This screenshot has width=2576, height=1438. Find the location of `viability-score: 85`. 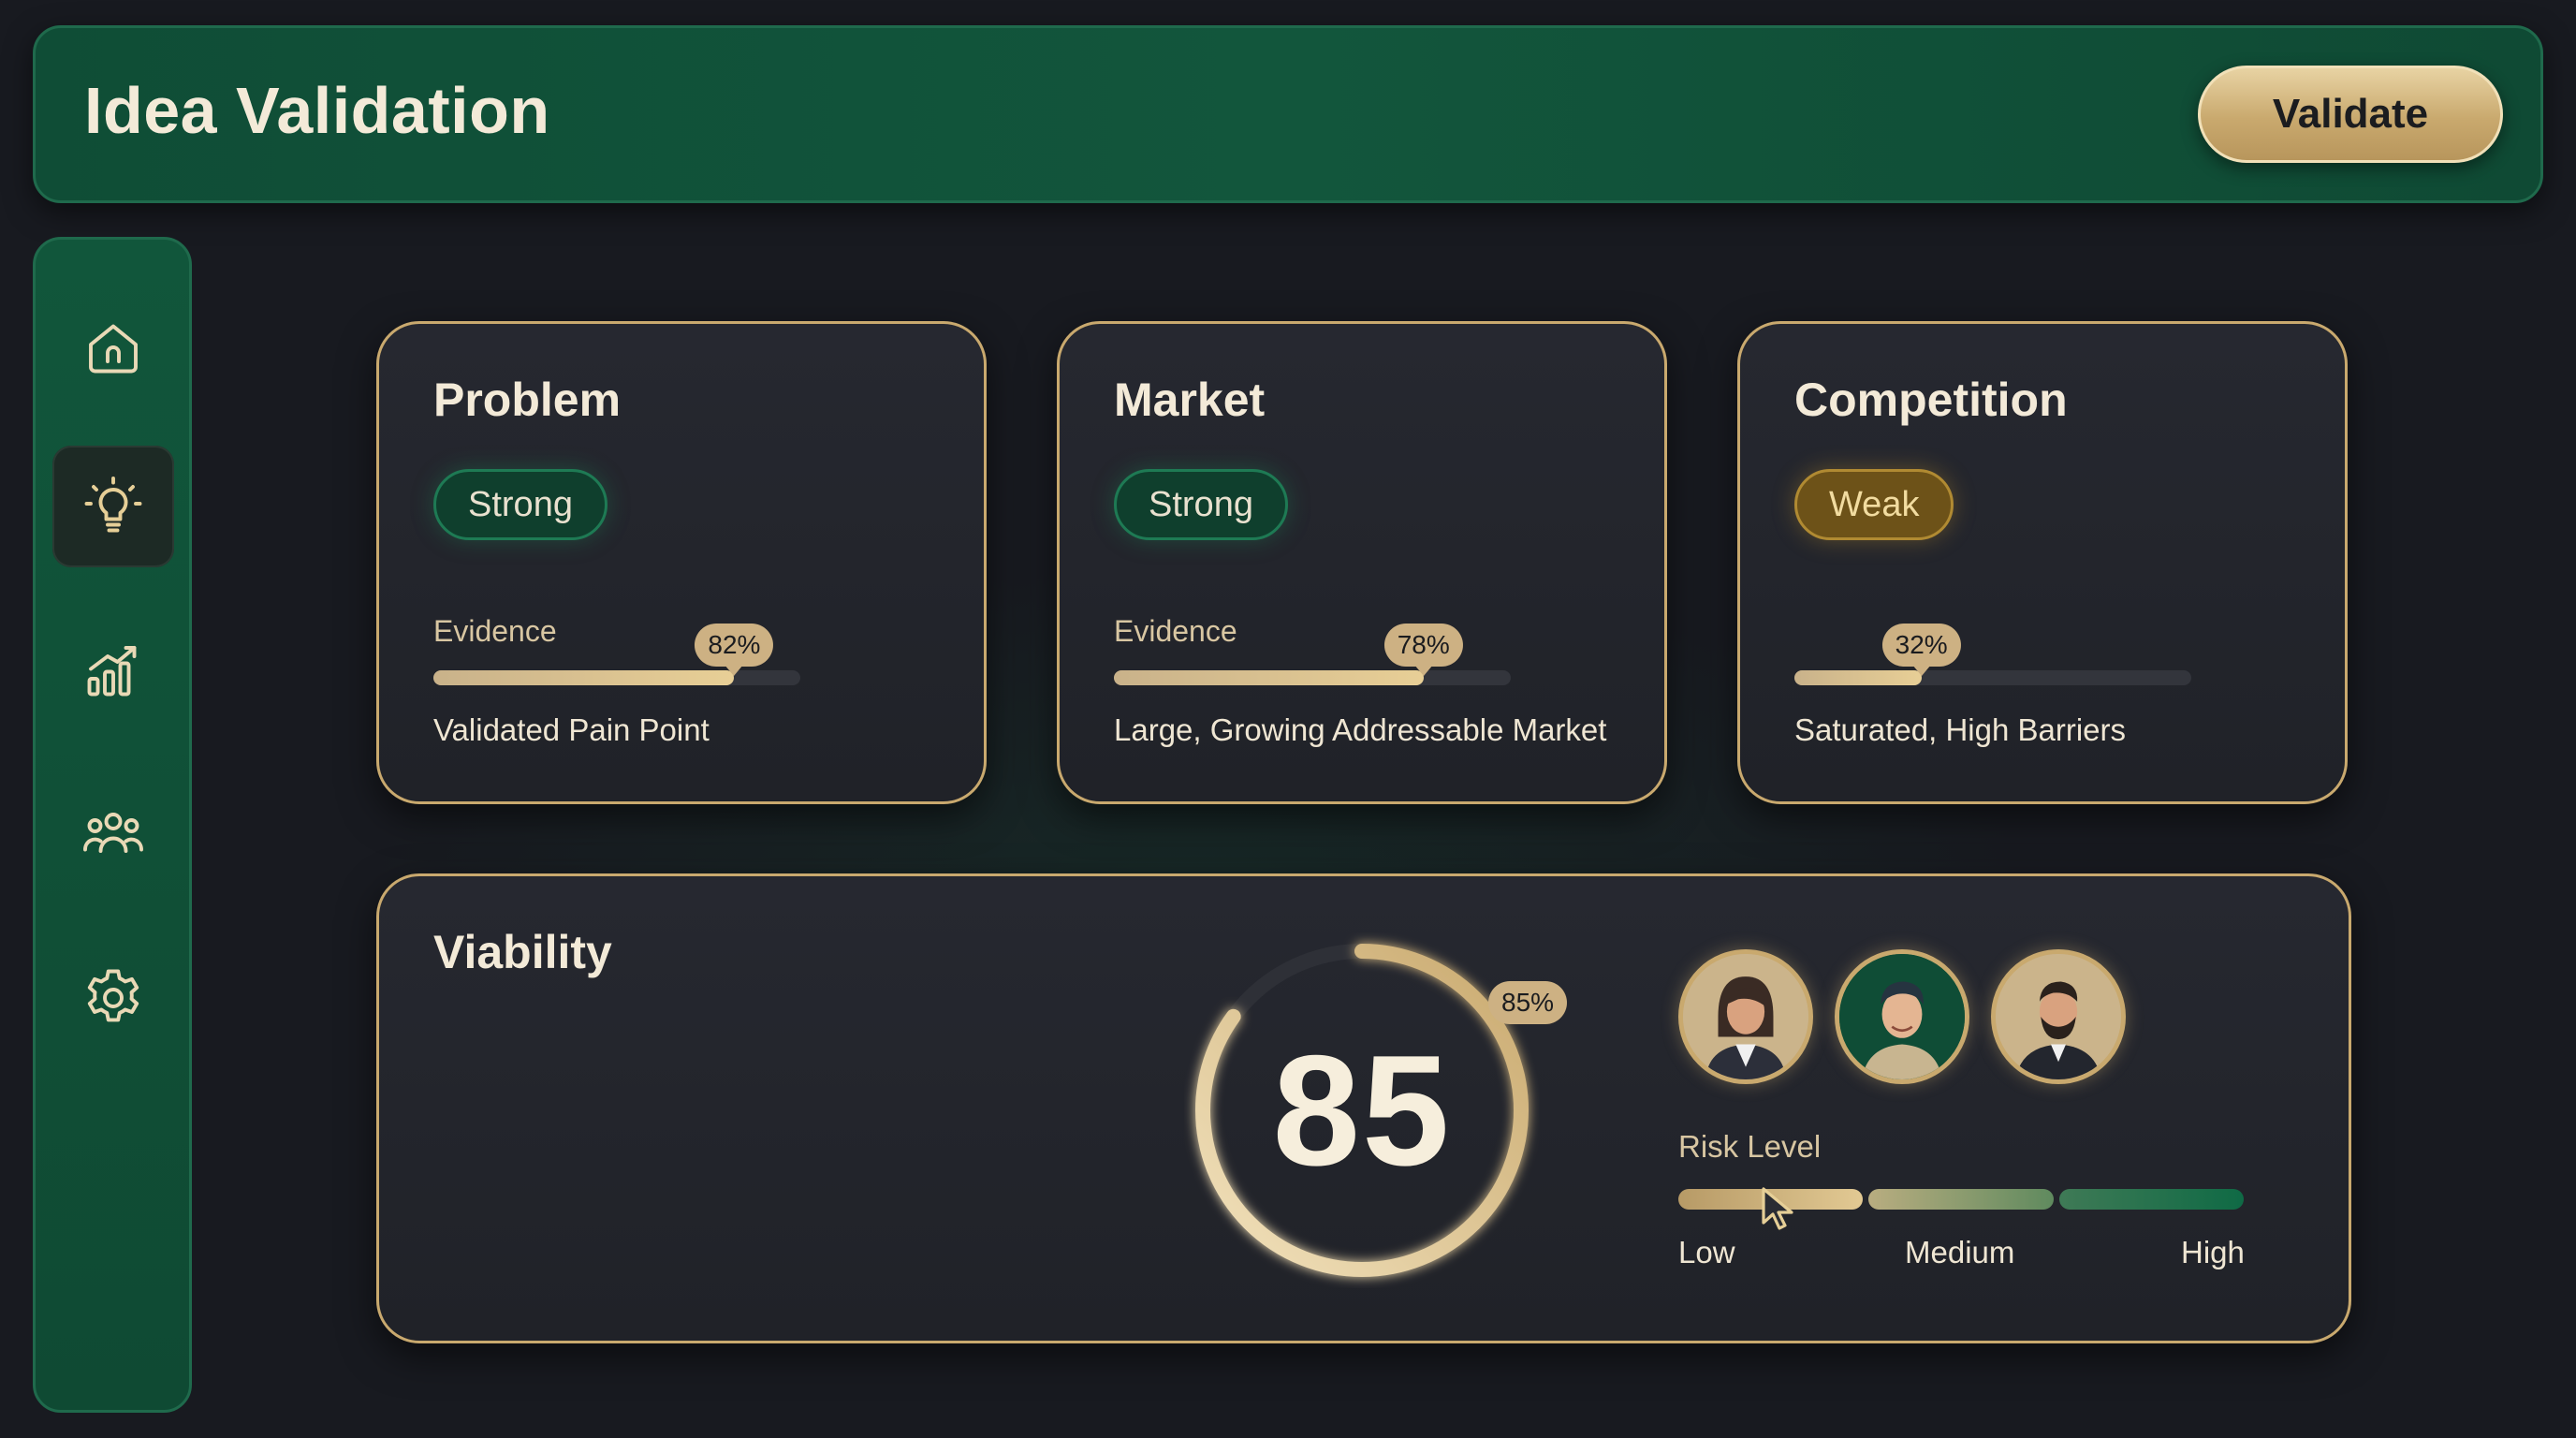

viability-score: 85 is located at coordinates (1362, 1109).